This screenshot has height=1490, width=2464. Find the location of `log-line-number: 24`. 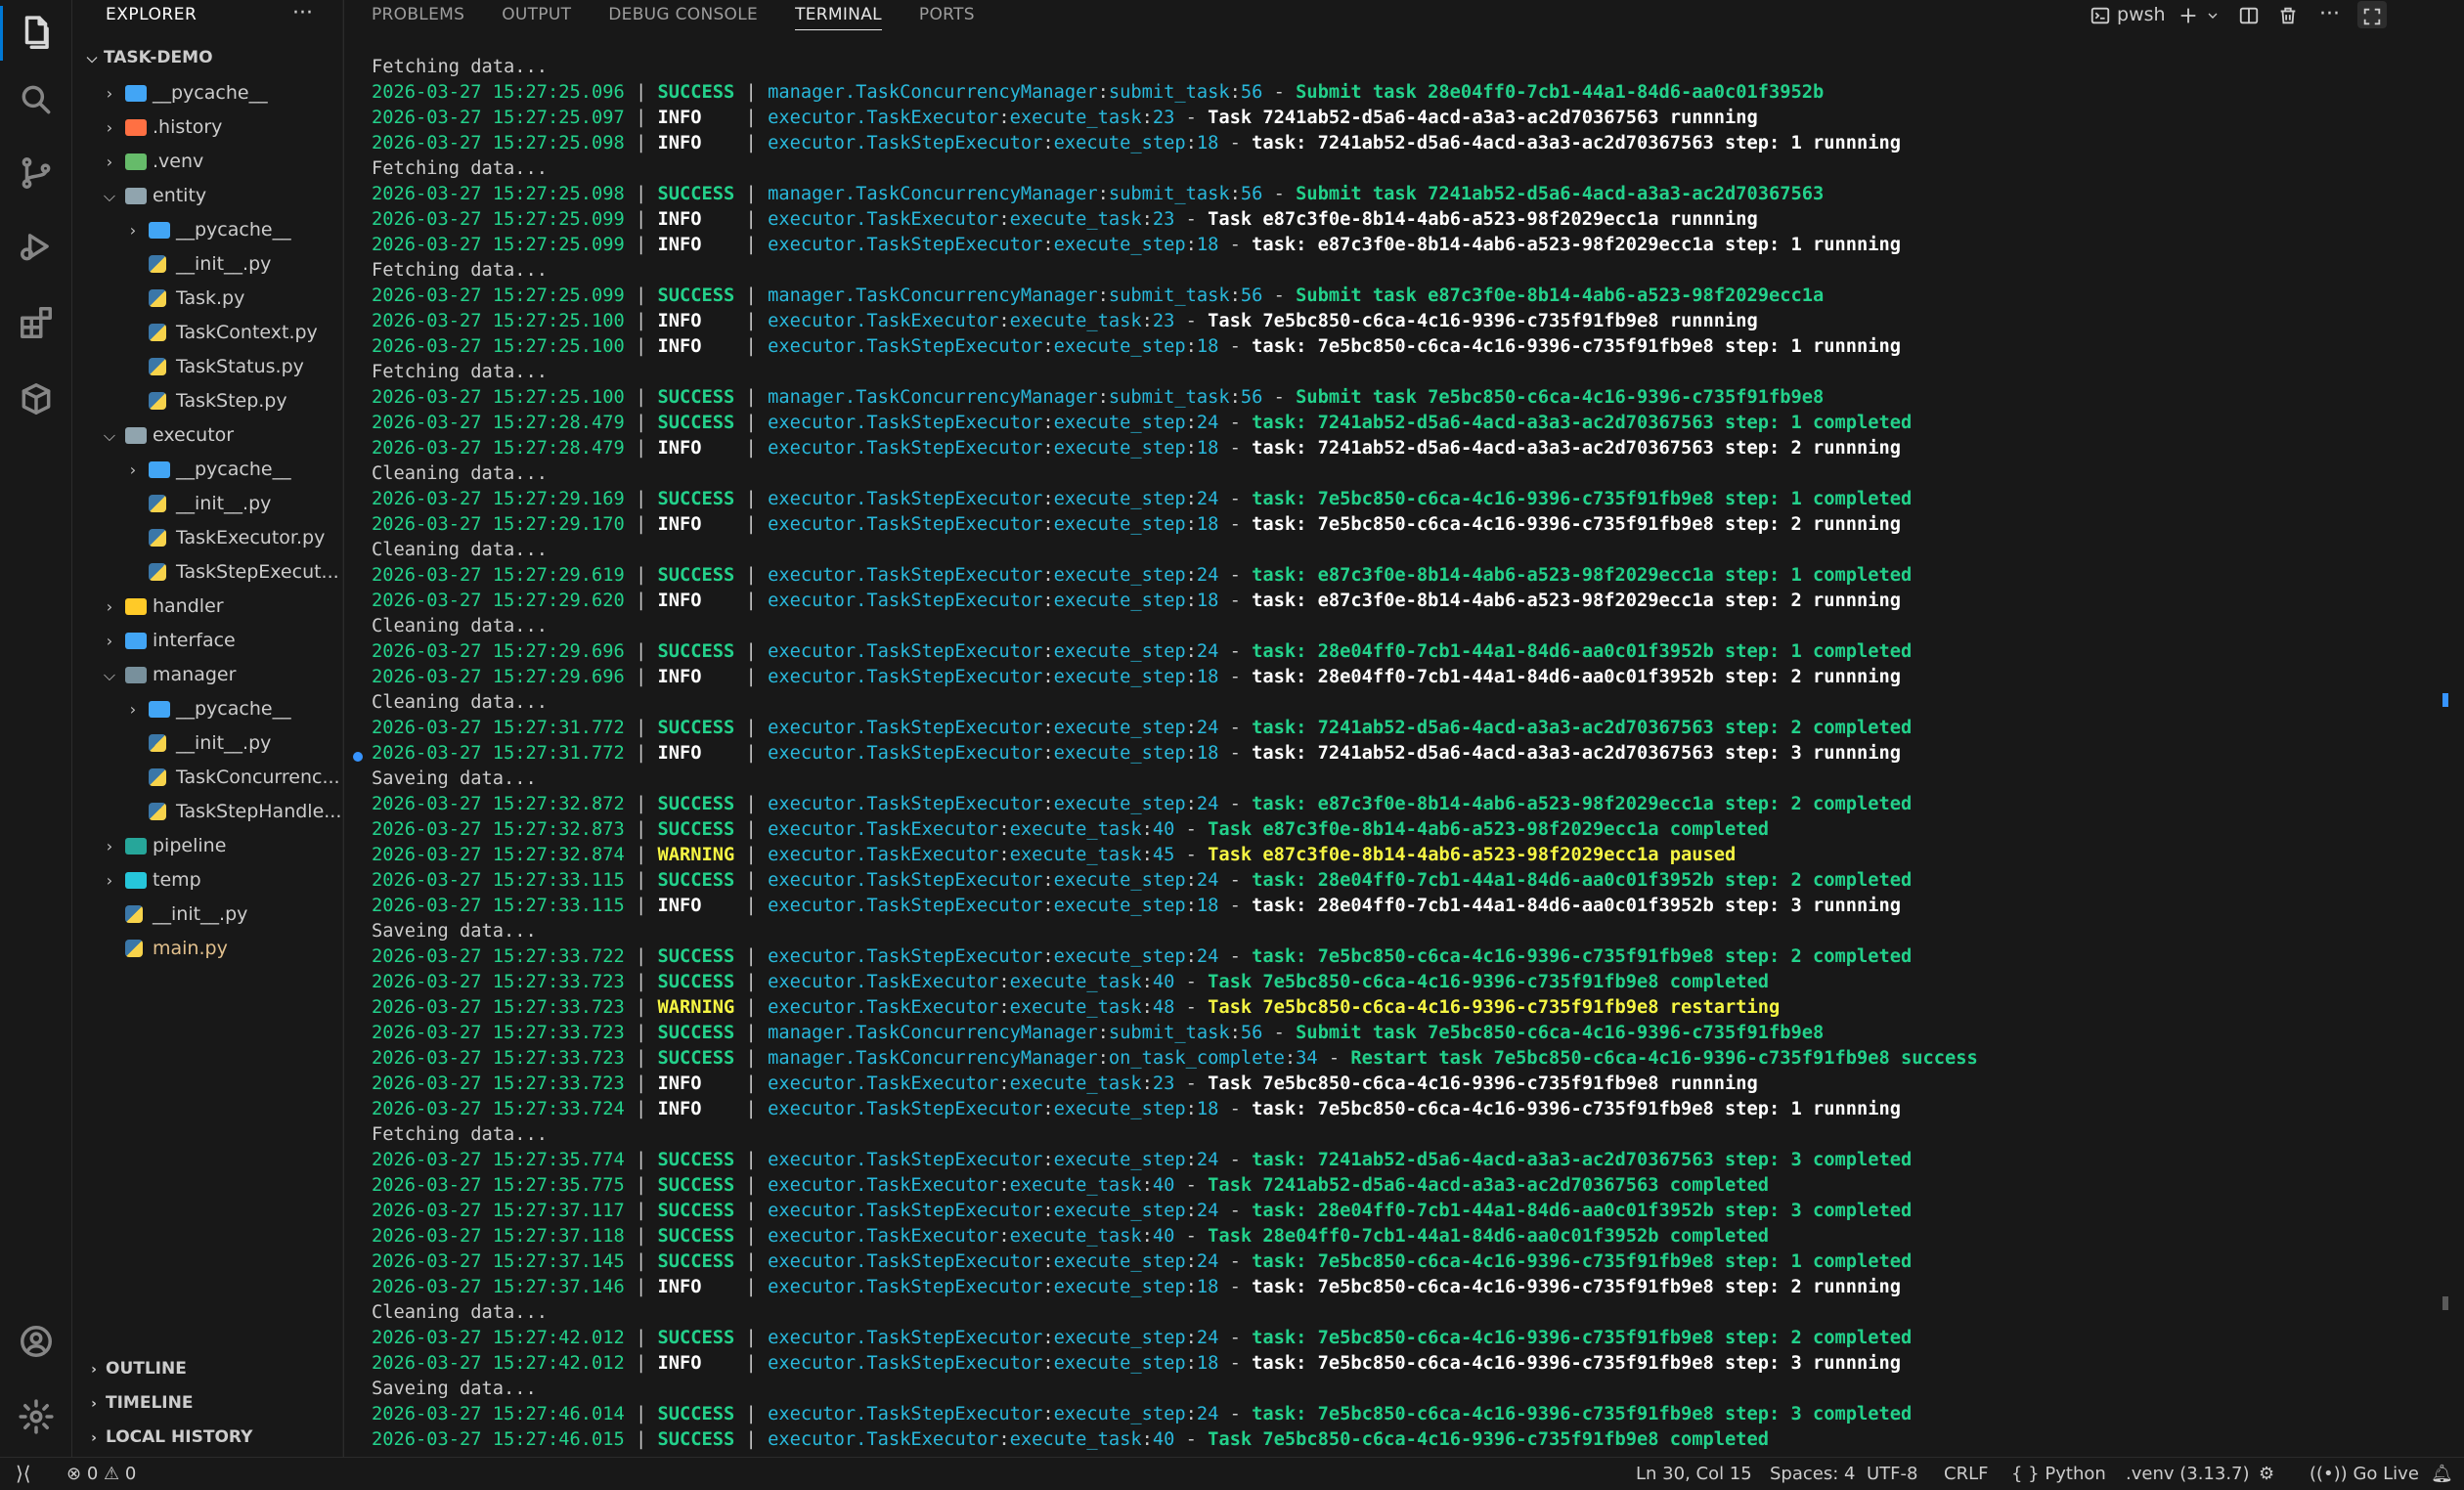

log-line-number: 24 is located at coordinates (1207, 880).